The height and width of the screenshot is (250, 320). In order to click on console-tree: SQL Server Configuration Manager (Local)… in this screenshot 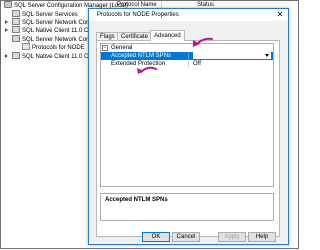, I will do `click(64, 35)`.